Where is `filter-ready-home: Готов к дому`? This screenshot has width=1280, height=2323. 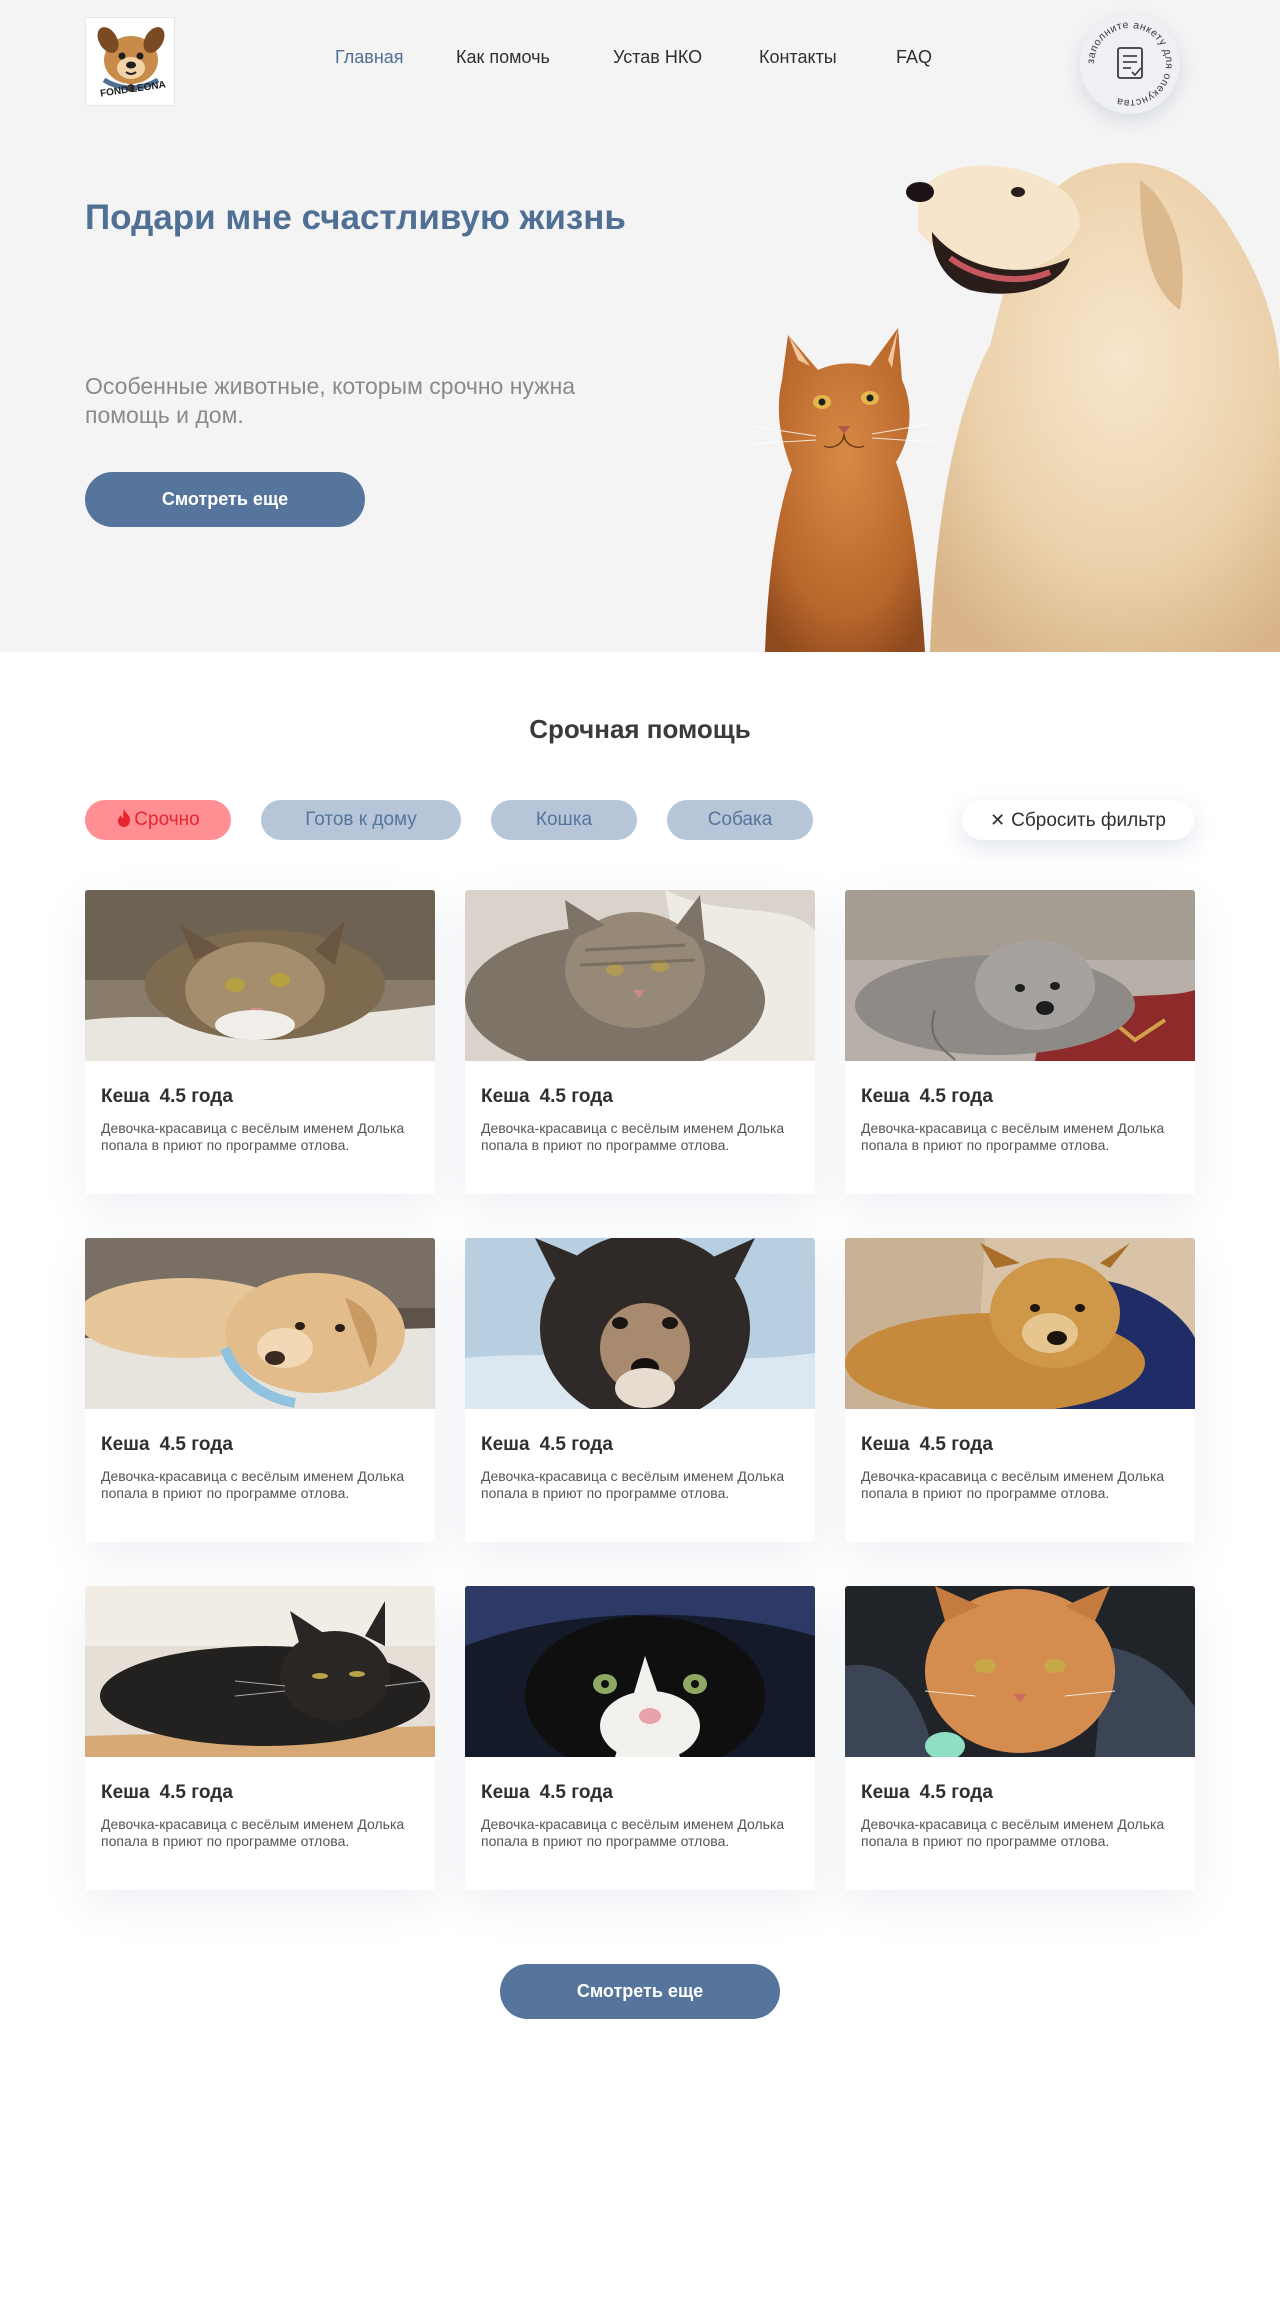 filter-ready-home: Готов к дому is located at coordinates (361, 820).